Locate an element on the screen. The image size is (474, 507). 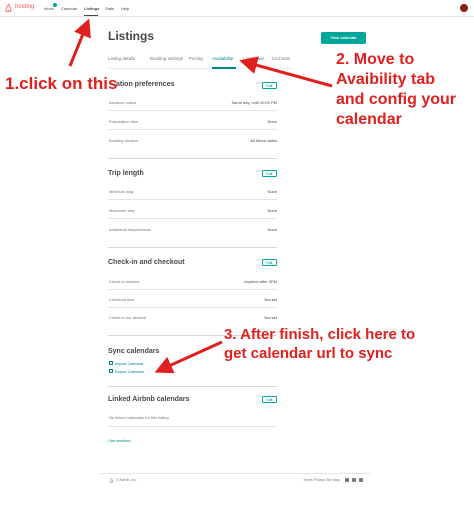
tab-active-indicator is located at coordinates (224, 68).